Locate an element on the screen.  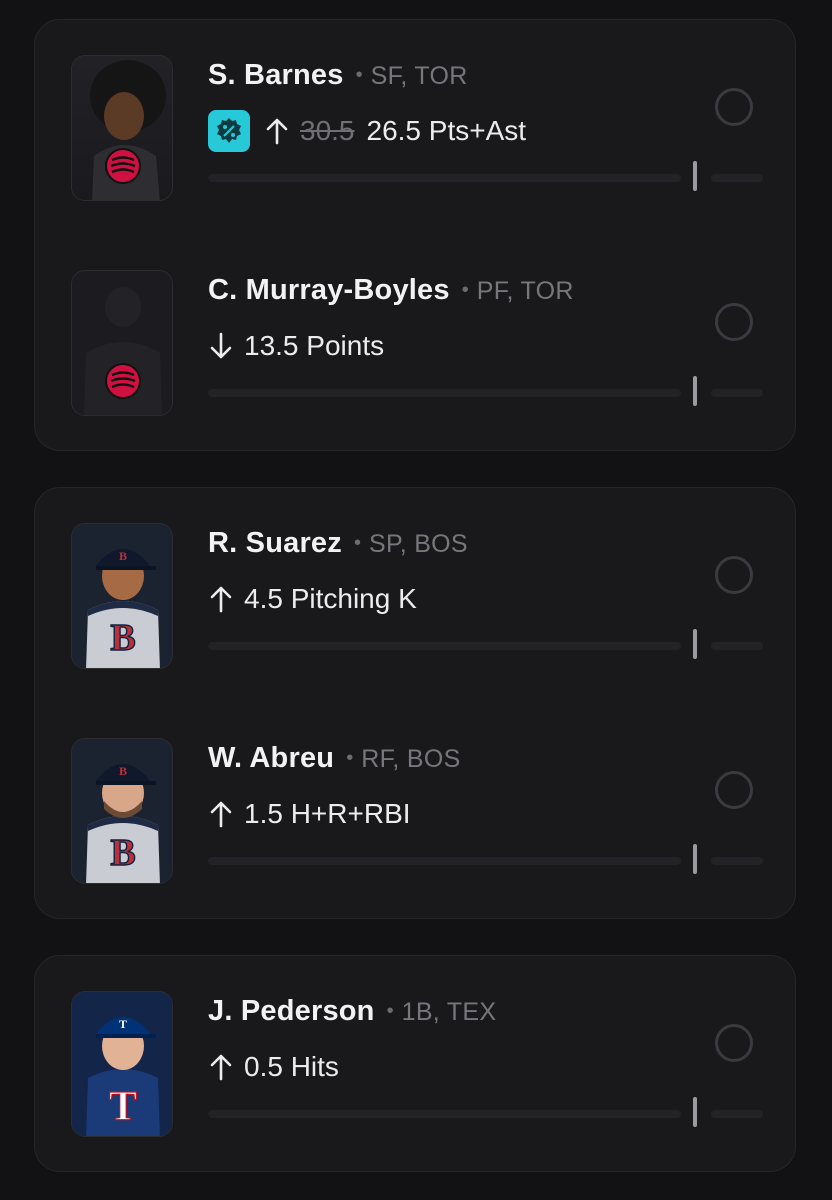
rangers-logo-icon: T is located at coordinates (122, 1104).